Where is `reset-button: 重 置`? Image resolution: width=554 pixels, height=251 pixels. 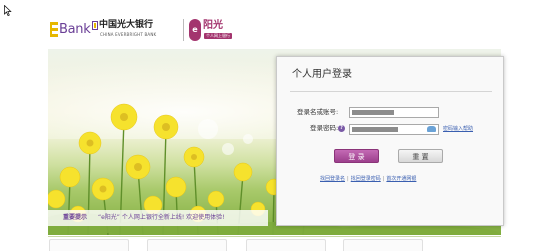
reset-button: 重 置 is located at coordinates (420, 156).